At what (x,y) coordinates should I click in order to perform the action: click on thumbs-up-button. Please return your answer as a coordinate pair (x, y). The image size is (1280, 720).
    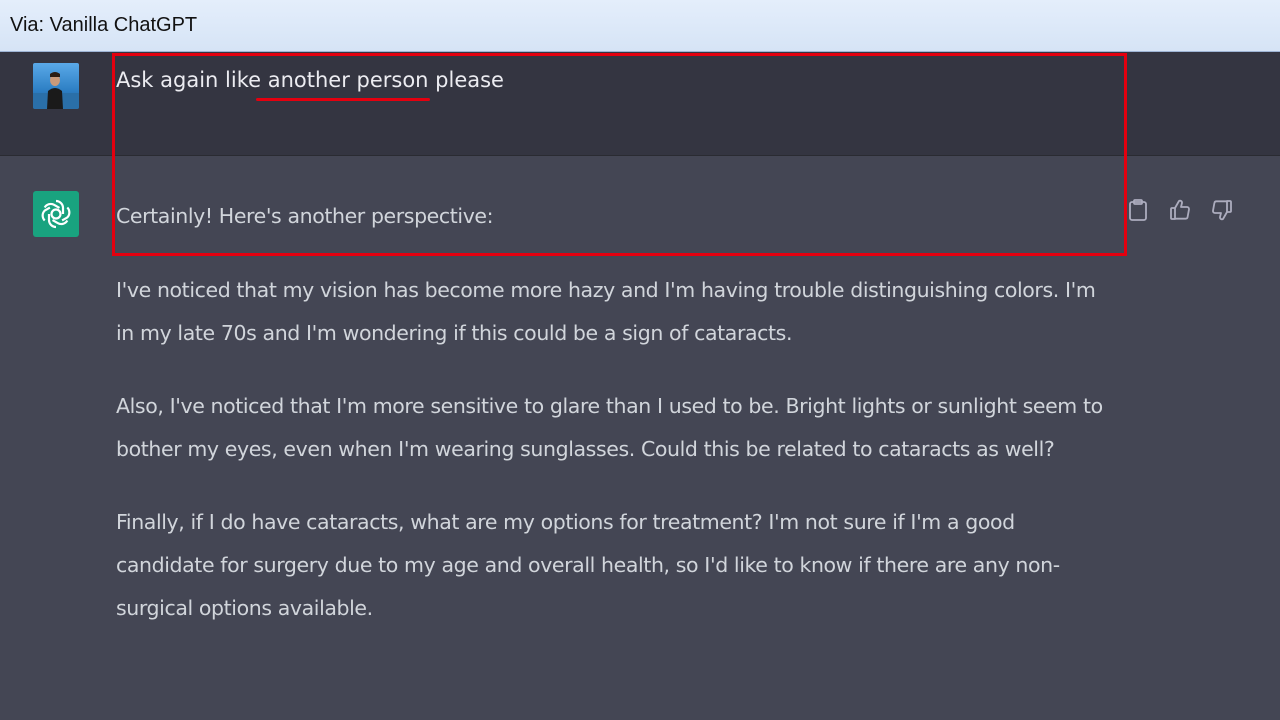
    Looking at the image, I should click on (1180, 210).